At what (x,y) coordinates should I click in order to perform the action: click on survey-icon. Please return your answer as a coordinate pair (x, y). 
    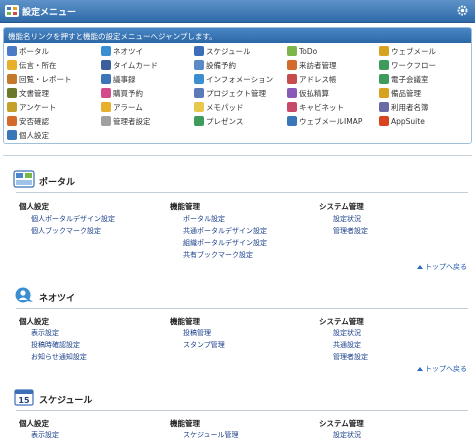
    Looking at the image, I should click on (12, 107).